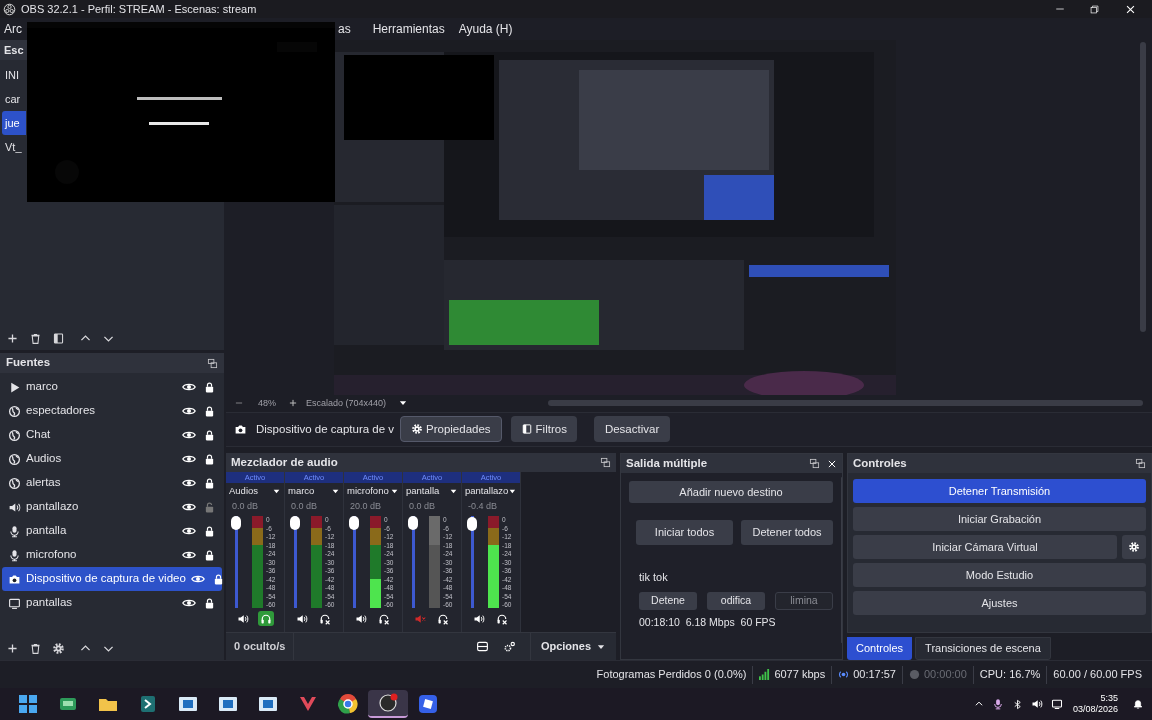 The width and height of the screenshot is (1152, 720). I want to click on menu-item: Herramientas, so click(408, 29).